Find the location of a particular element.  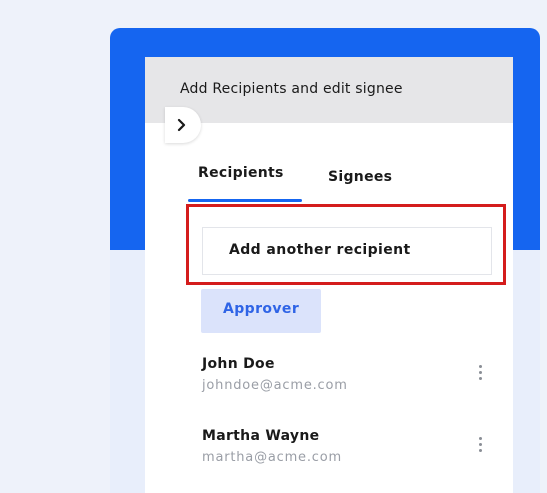

recipient-item: John Doe johndoe@acme.com is located at coordinates (347, 381).